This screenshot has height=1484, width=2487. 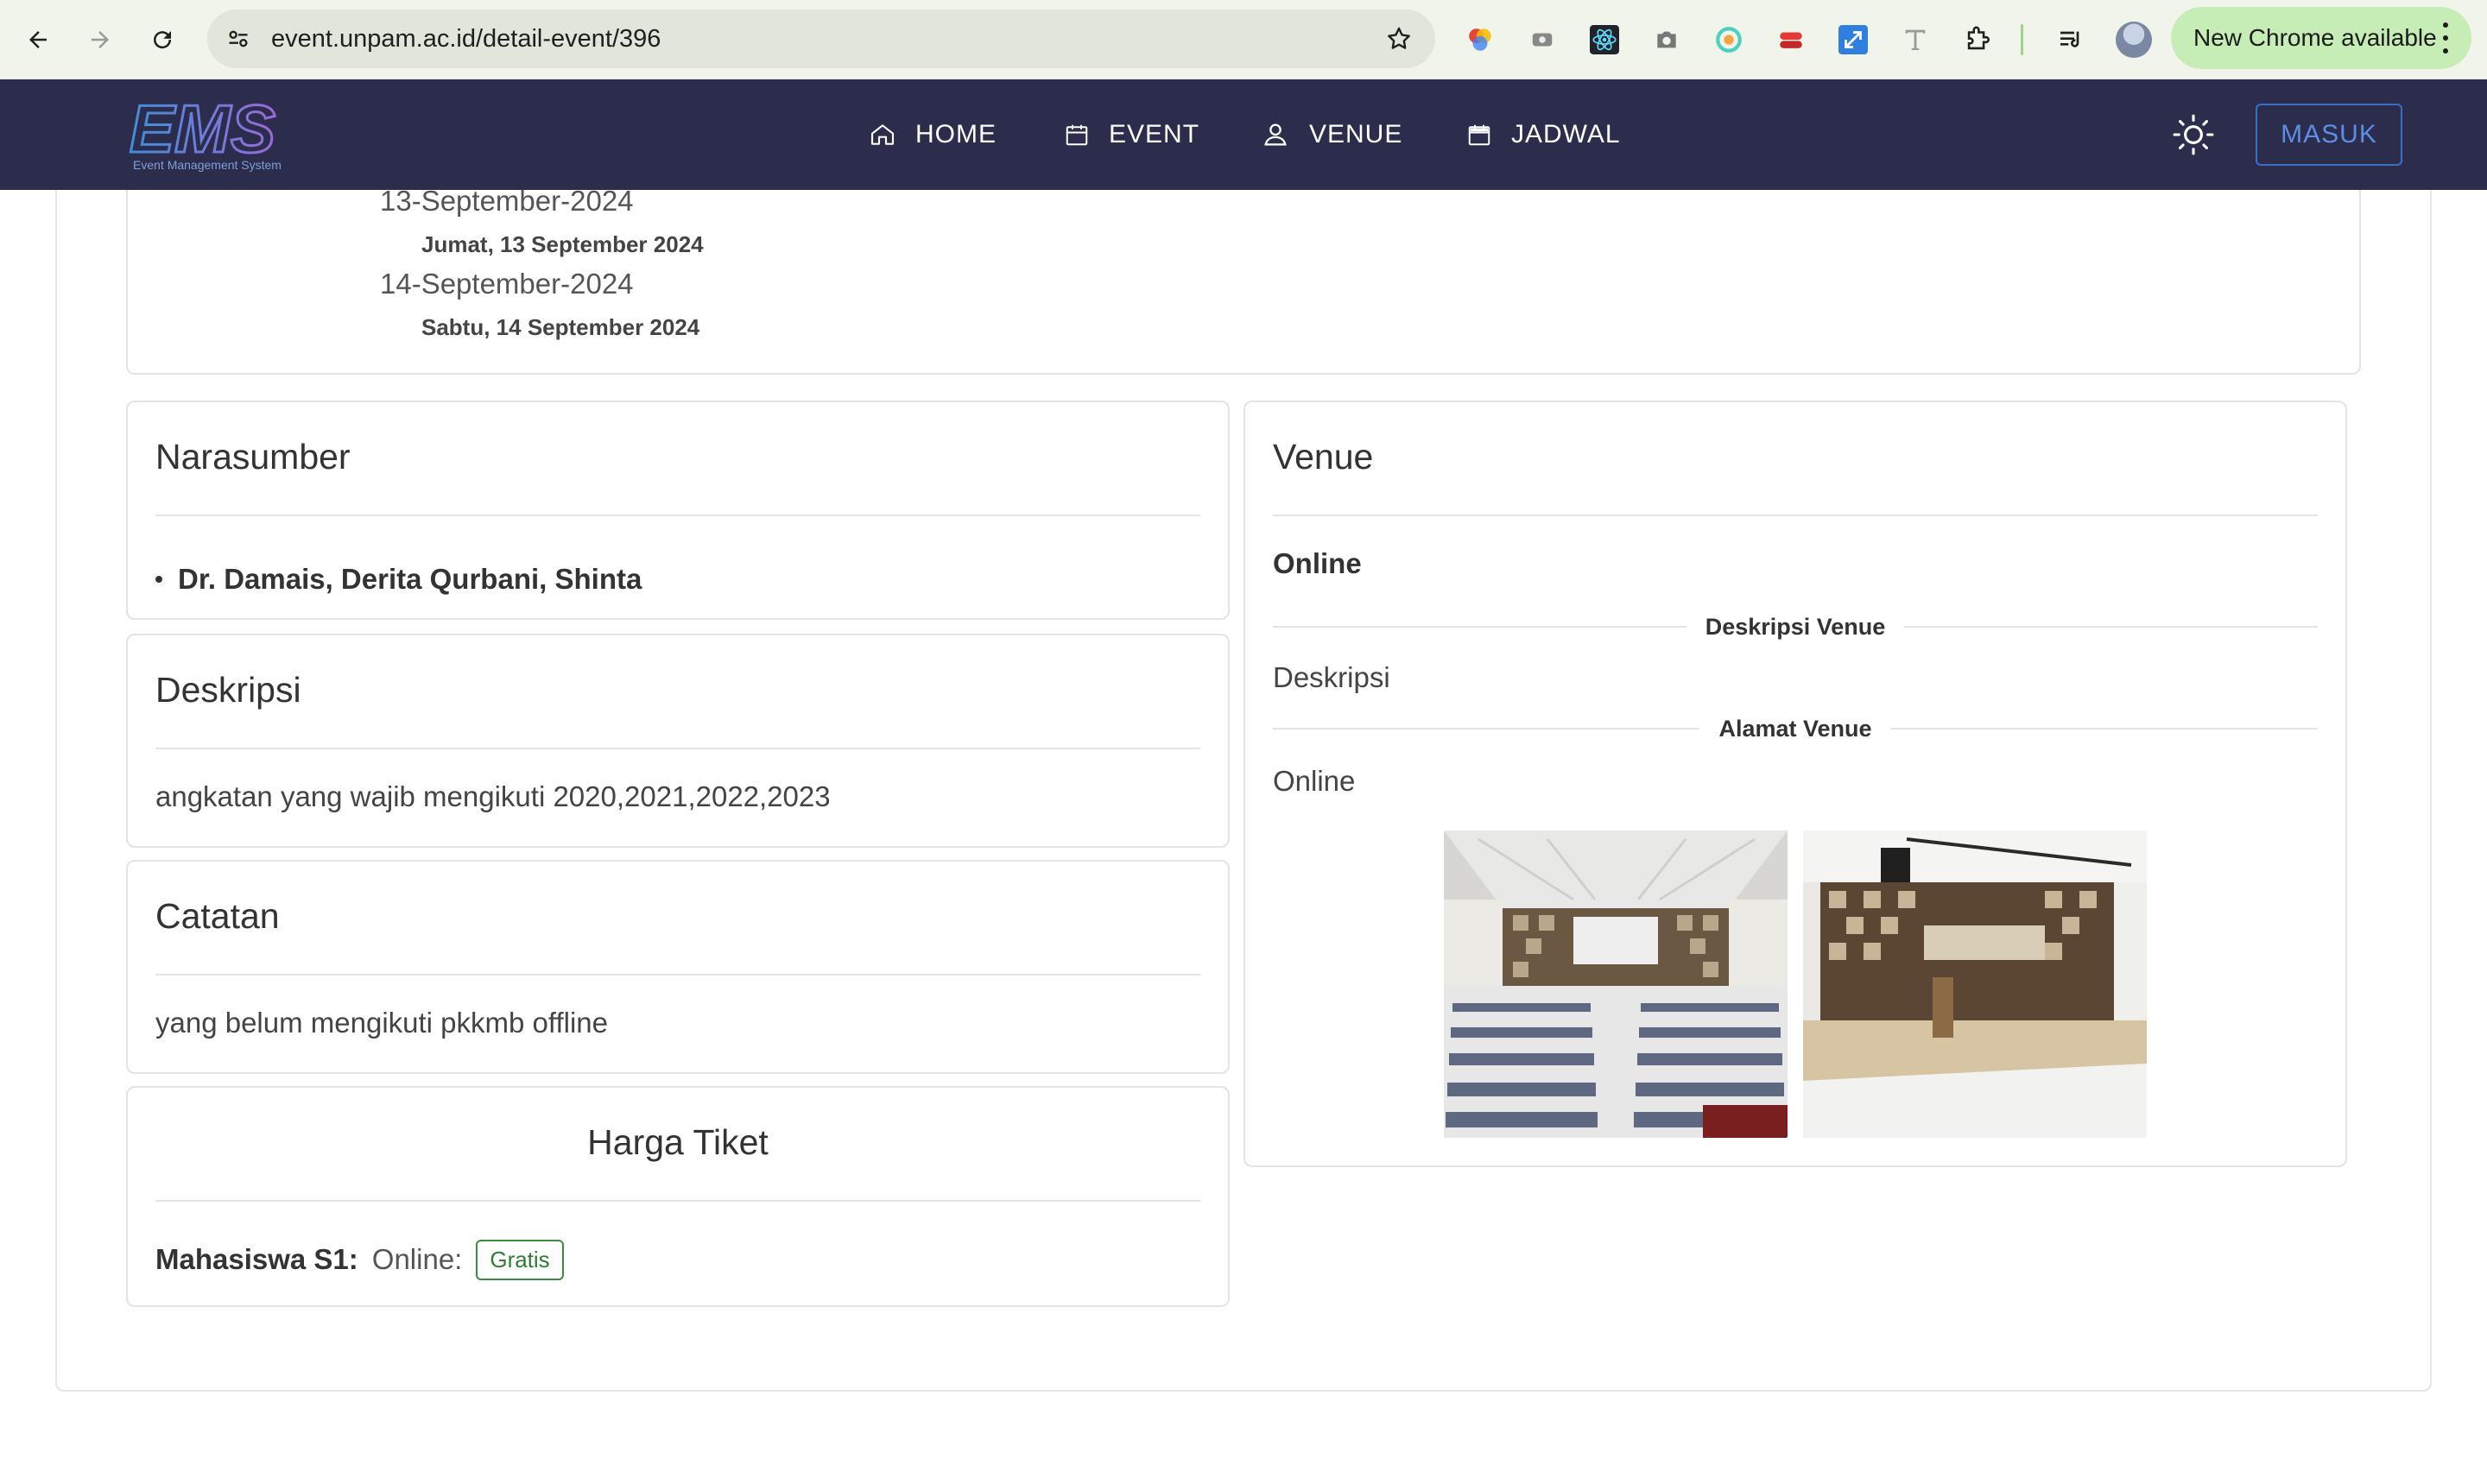 What do you see at coordinates (2315, 37) in the screenshot?
I see `chrome-update-label: New Chrome available` at bounding box center [2315, 37].